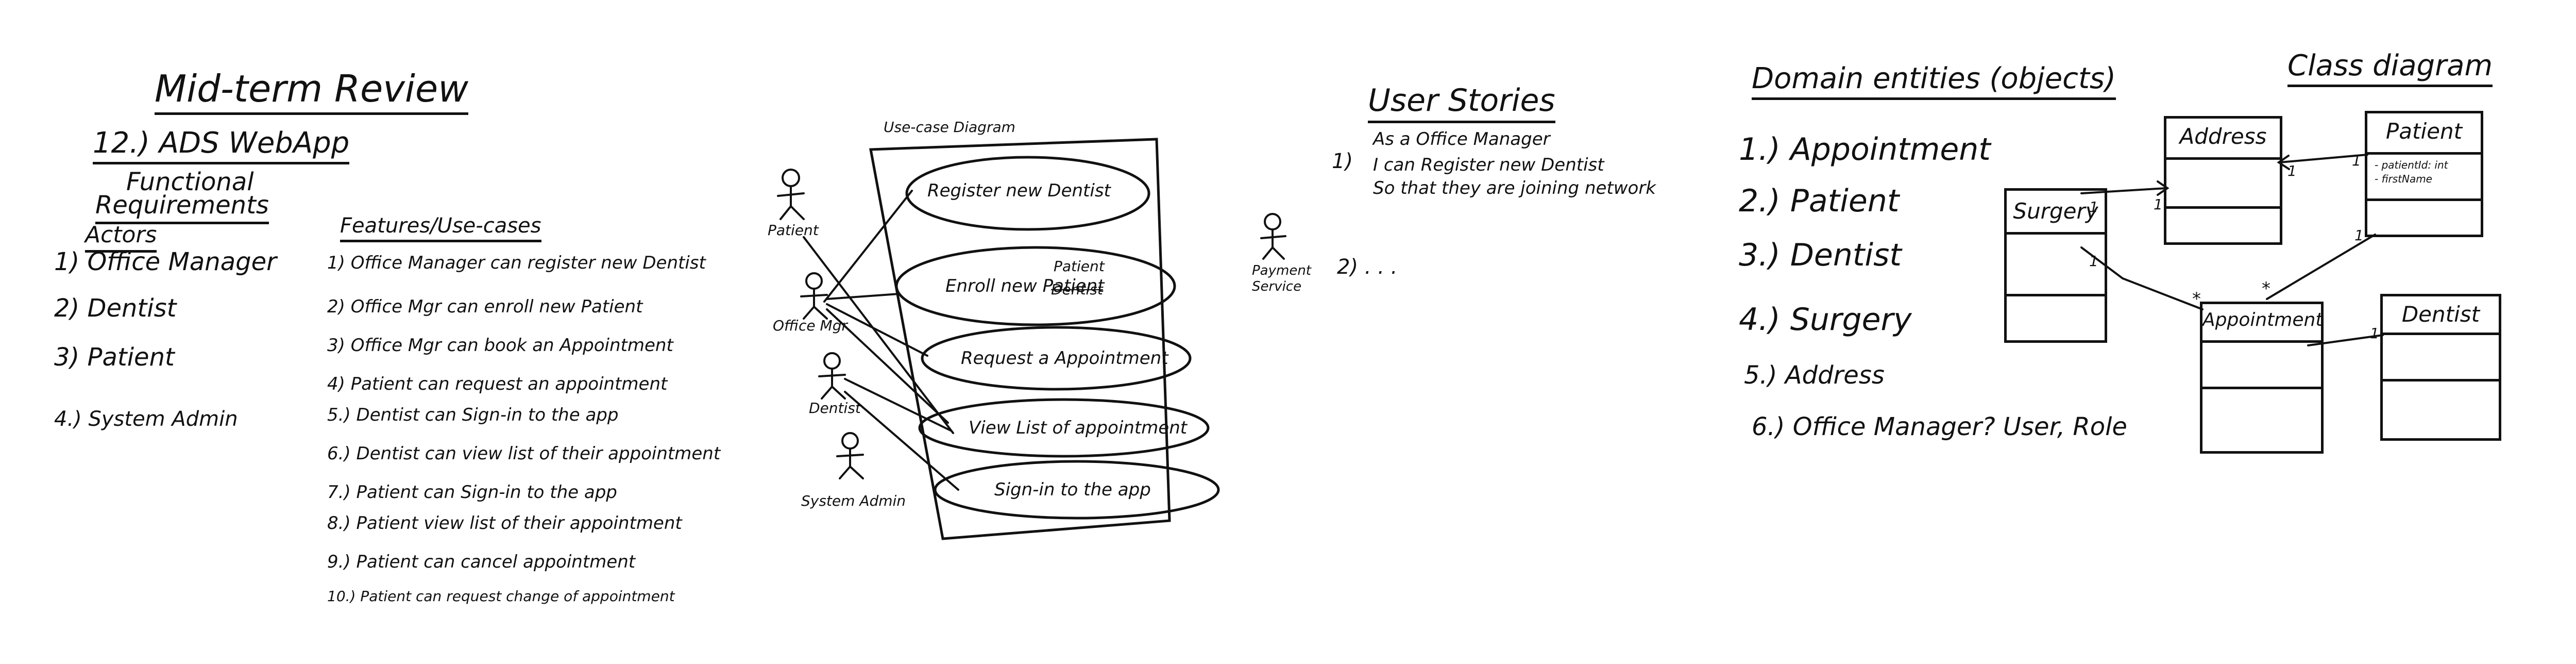 The image size is (2576, 664). What do you see at coordinates (2223, 180) in the screenshot?
I see `class-address: Address` at bounding box center [2223, 180].